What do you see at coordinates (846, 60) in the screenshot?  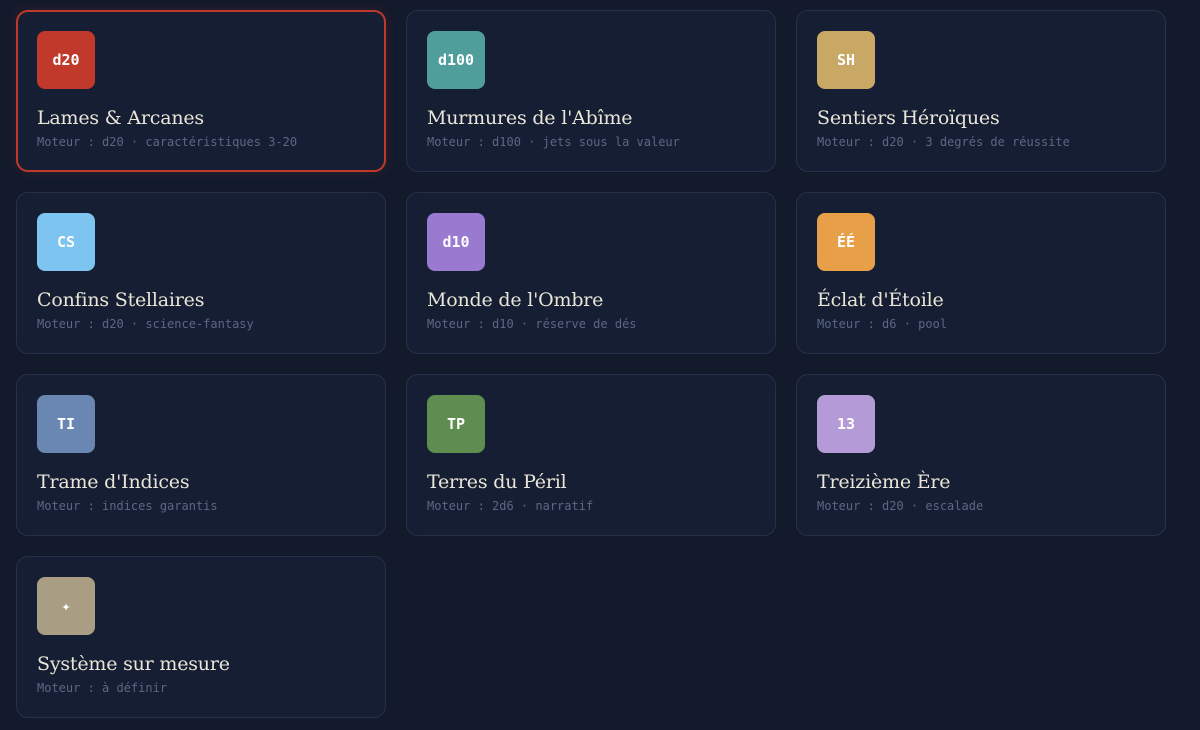 I see `sh-badge-icon: SH` at bounding box center [846, 60].